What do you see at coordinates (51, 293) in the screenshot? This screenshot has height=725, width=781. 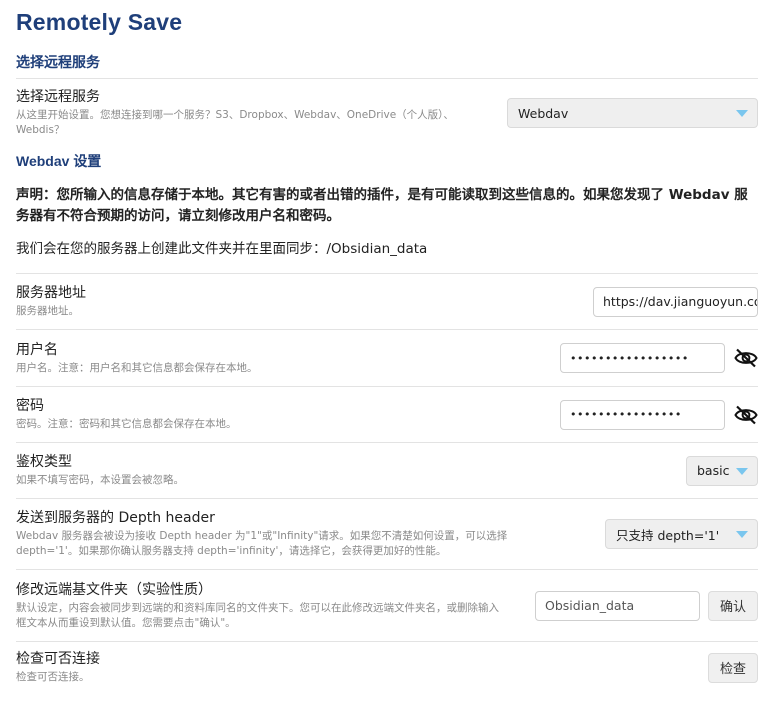 I see `setting-name: 服务器地址` at bounding box center [51, 293].